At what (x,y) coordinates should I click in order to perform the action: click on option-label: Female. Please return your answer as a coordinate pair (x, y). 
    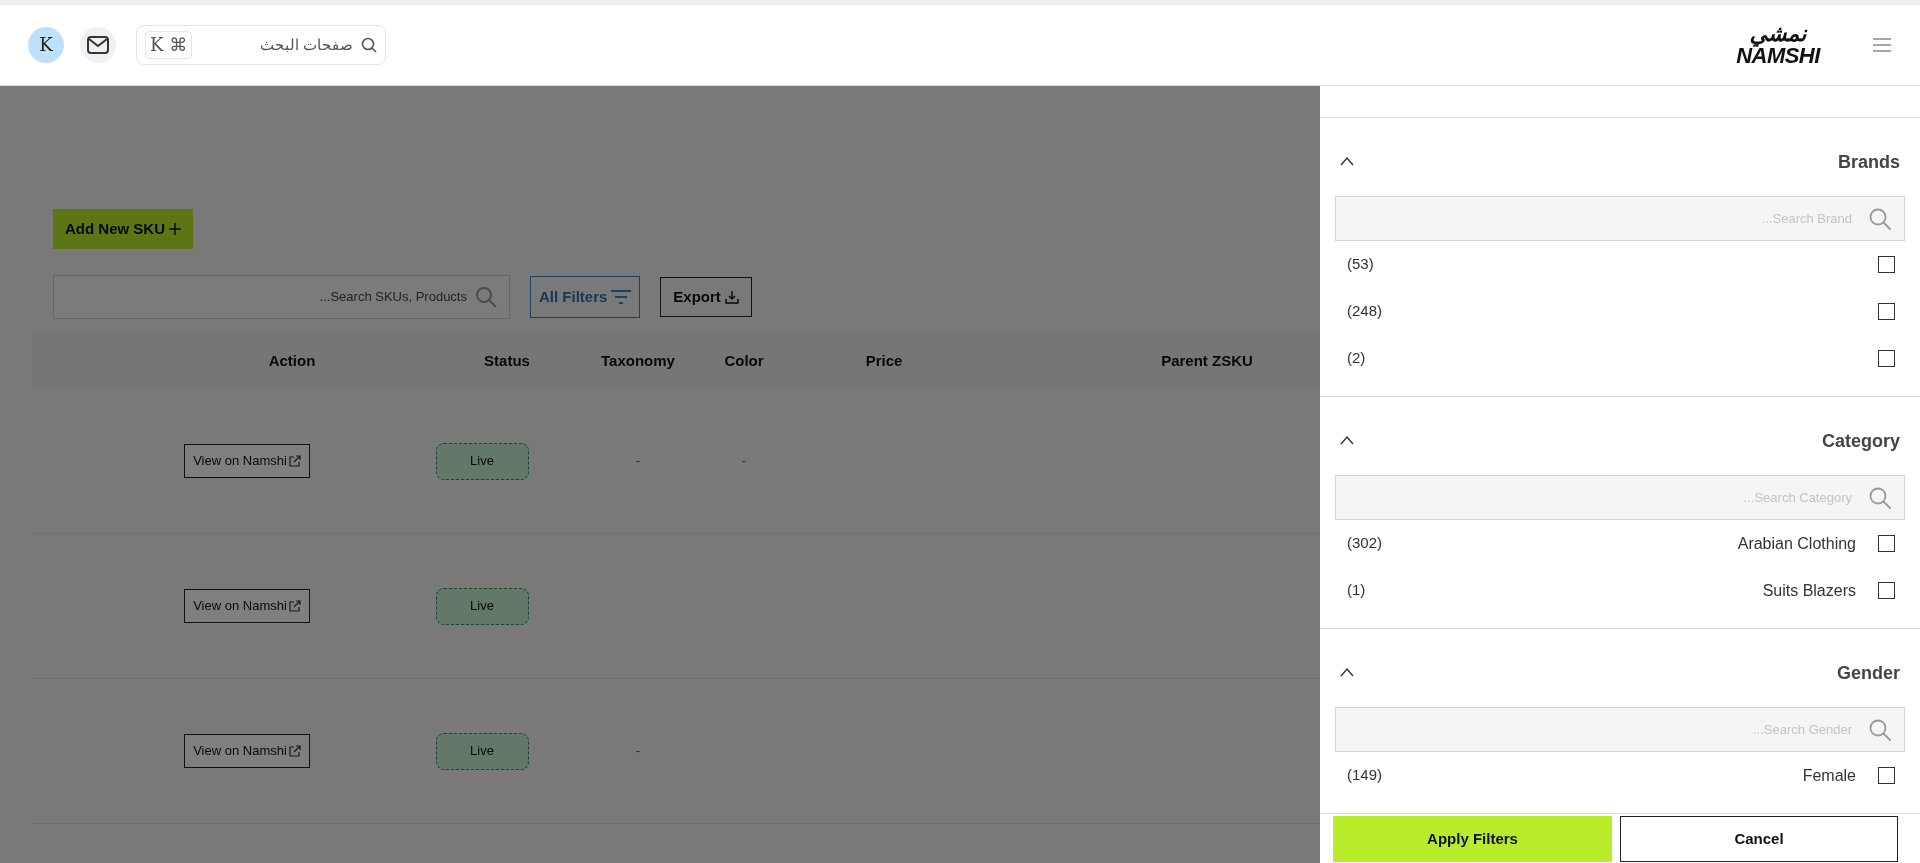
    Looking at the image, I should click on (1829, 775).